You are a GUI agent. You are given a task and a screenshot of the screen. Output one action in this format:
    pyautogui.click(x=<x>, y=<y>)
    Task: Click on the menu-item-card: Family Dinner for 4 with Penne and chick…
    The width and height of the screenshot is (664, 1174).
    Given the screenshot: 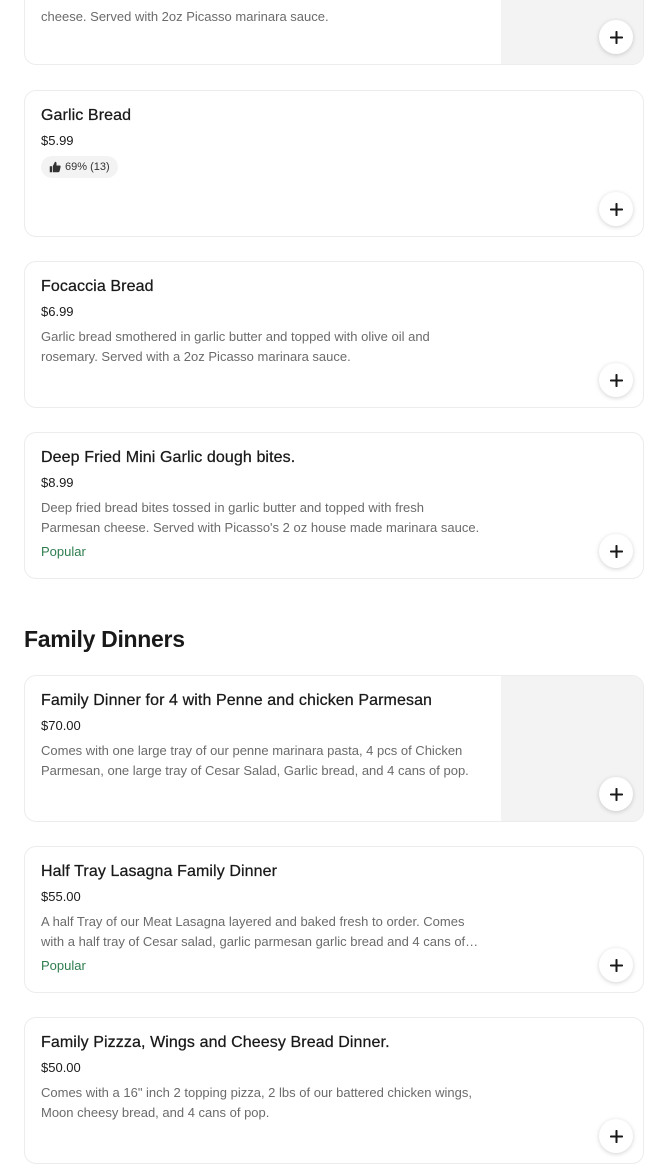 What is the action you would take?
    pyautogui.click(x=334, y=748)
    